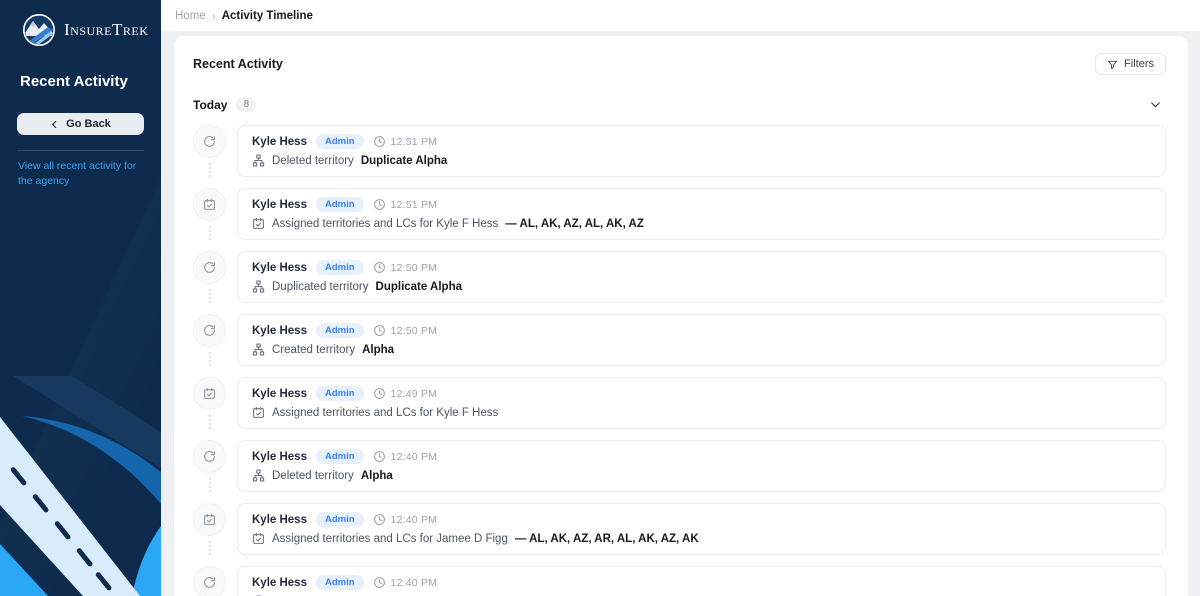  I want to click on panel-header: Recent Activity Filters, so click(679, 64).